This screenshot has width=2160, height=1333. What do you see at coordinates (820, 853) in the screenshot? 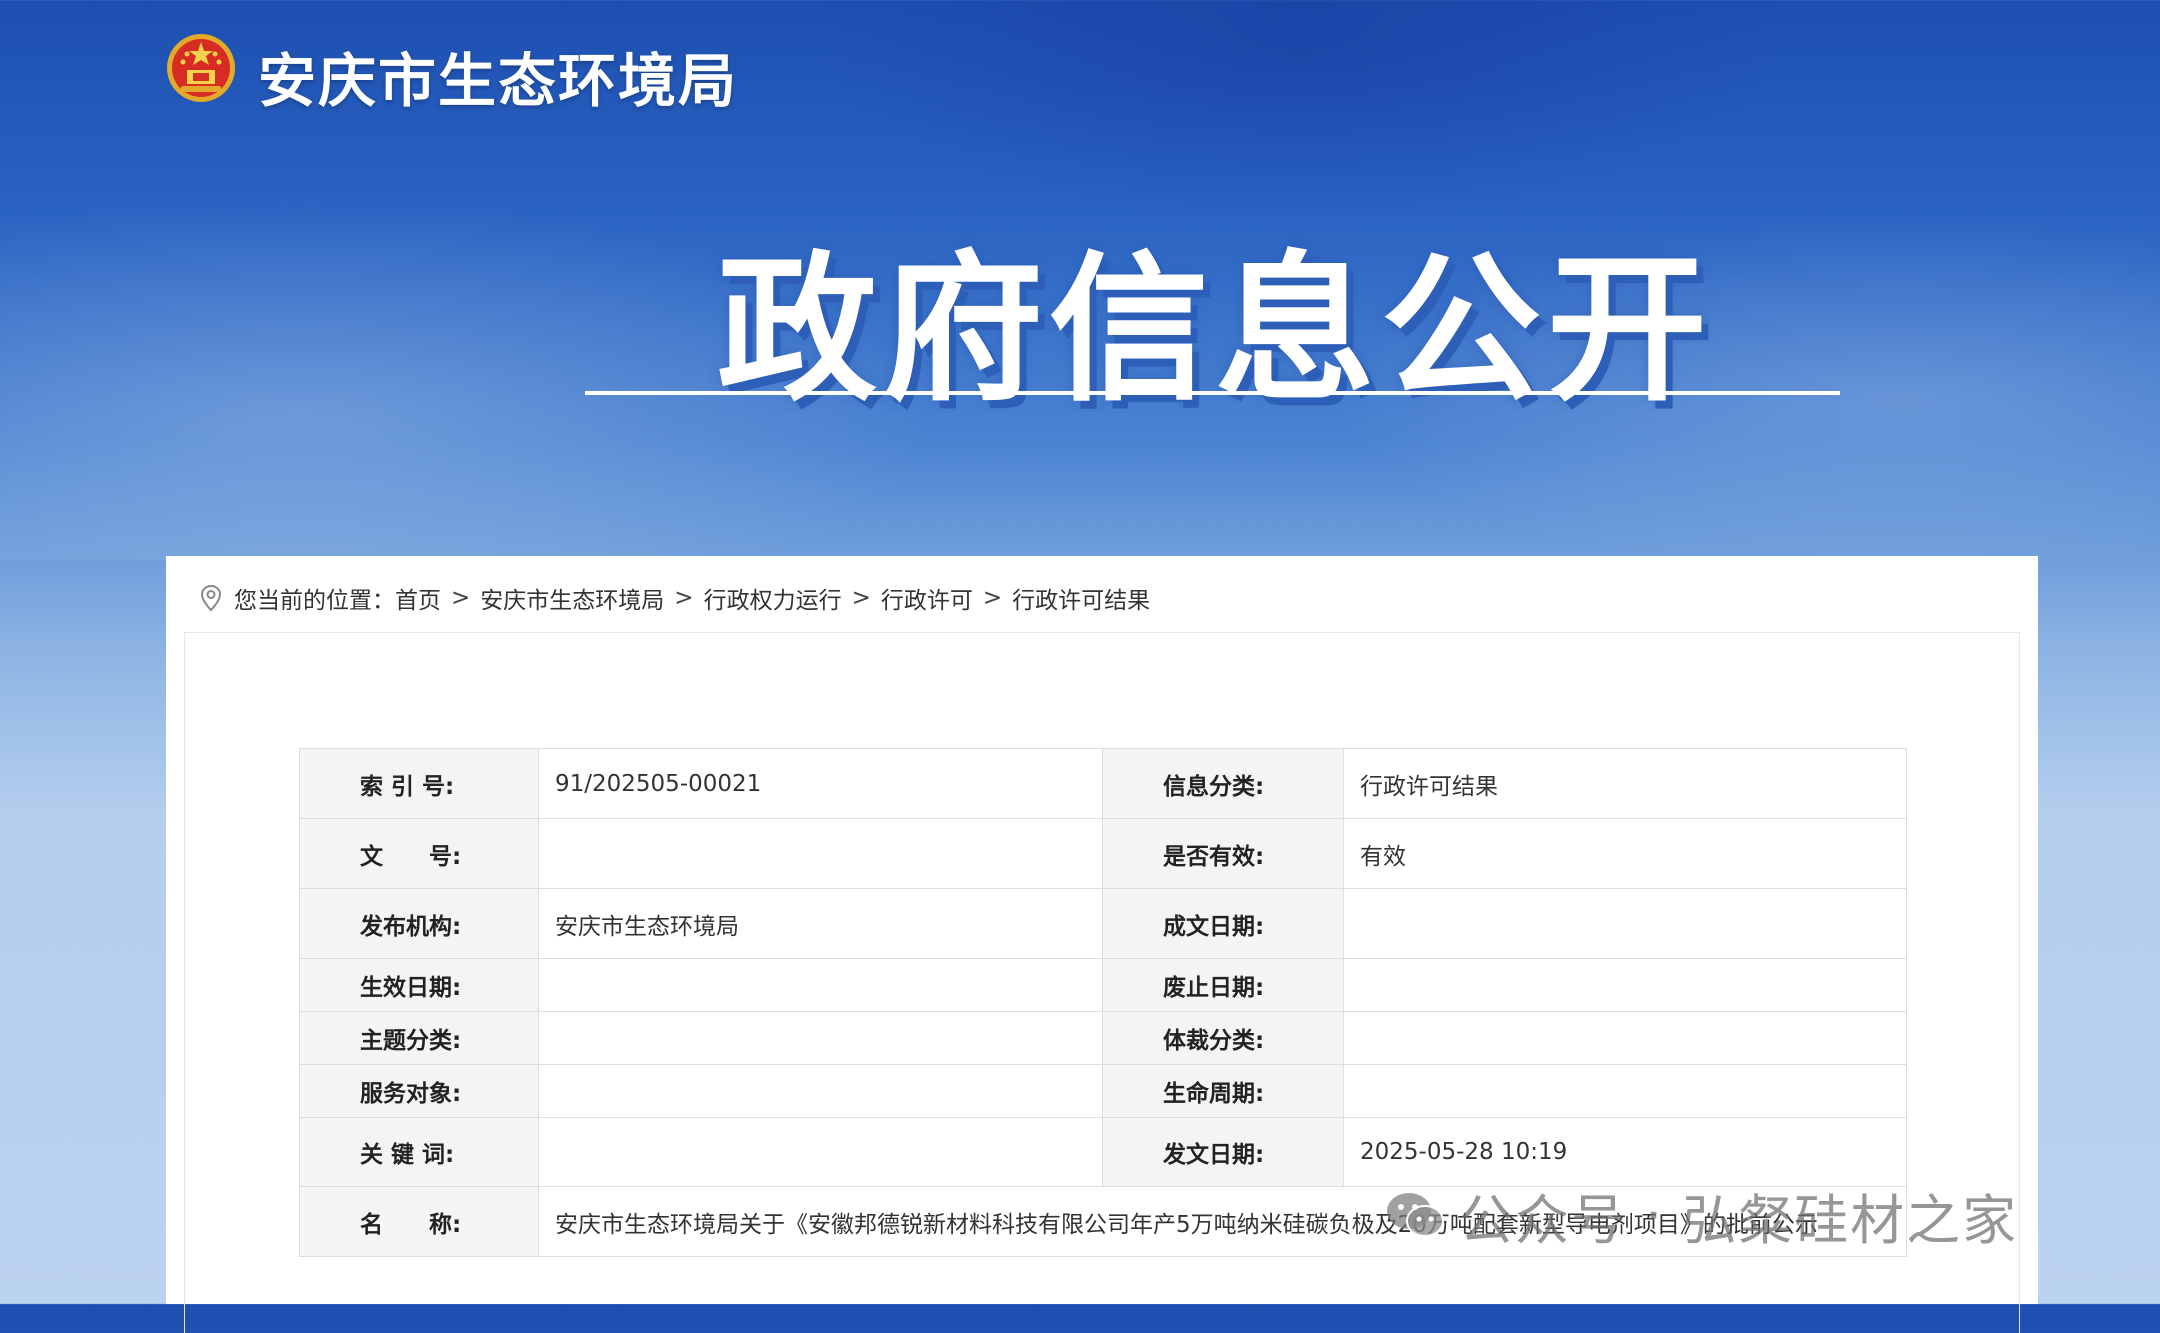
I see `doc-no-value` at bounding box center [820, 853].